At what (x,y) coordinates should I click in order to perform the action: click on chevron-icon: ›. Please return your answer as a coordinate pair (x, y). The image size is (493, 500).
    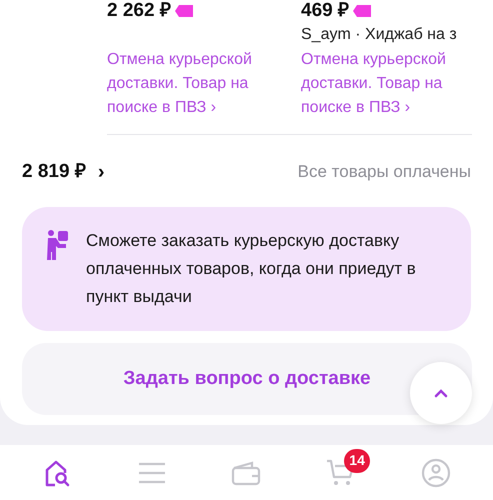
    Looking at the image, I should click on (101, 172).